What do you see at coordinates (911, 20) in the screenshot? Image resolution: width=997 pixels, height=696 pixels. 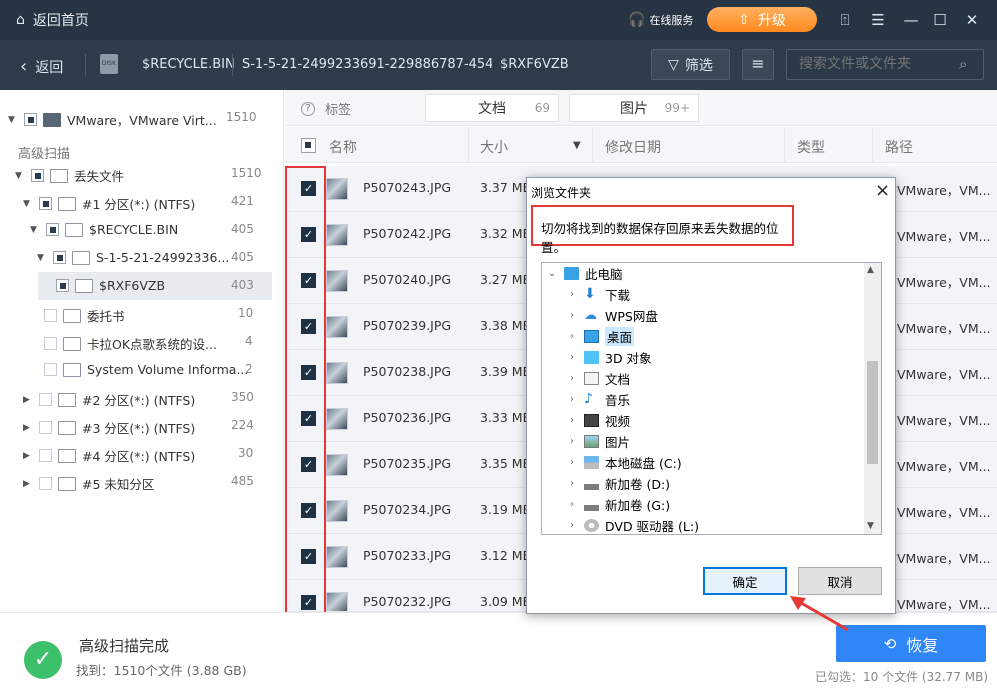 I see `minimize-icon: —` at bounding box center [911, 20].